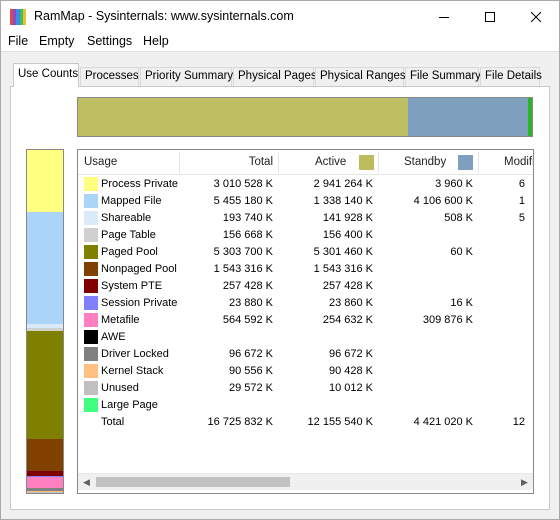  What do you see at coordinates (461, 252) in the screenshot?
I see `standby-value: 60 K` at bounding box center [461, 252].